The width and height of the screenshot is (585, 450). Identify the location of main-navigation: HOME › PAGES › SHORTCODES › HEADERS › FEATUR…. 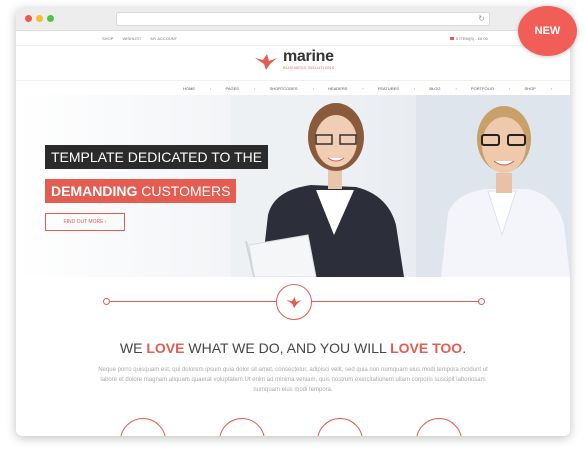
(293, 88).